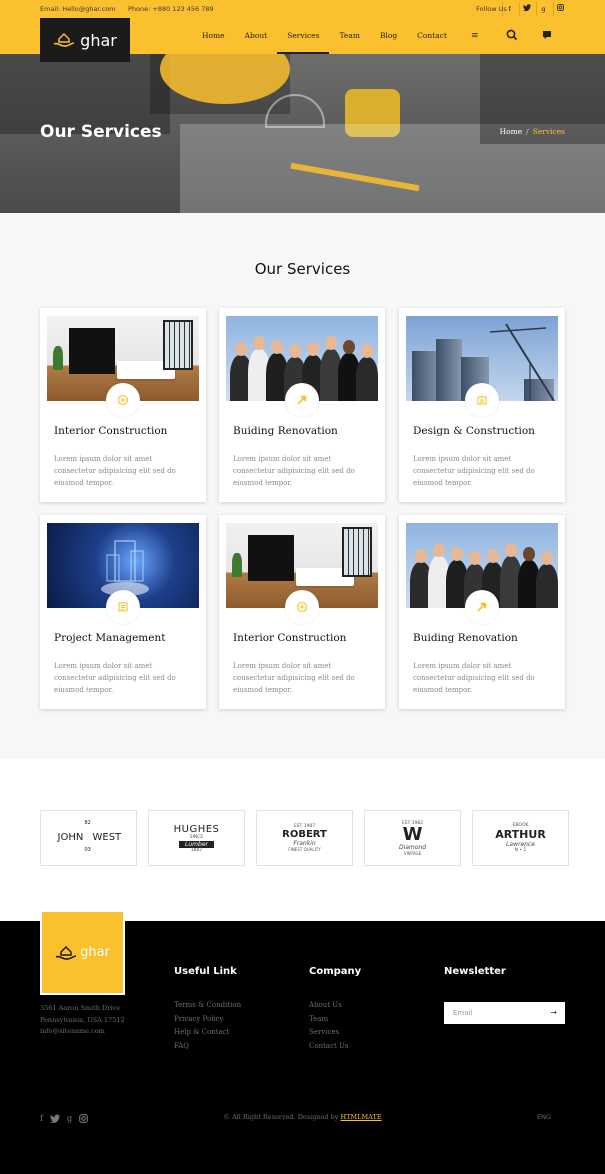 This screenshot has width=605, height=1174. I want to click on facebook-icon: f, so click(509, 9).